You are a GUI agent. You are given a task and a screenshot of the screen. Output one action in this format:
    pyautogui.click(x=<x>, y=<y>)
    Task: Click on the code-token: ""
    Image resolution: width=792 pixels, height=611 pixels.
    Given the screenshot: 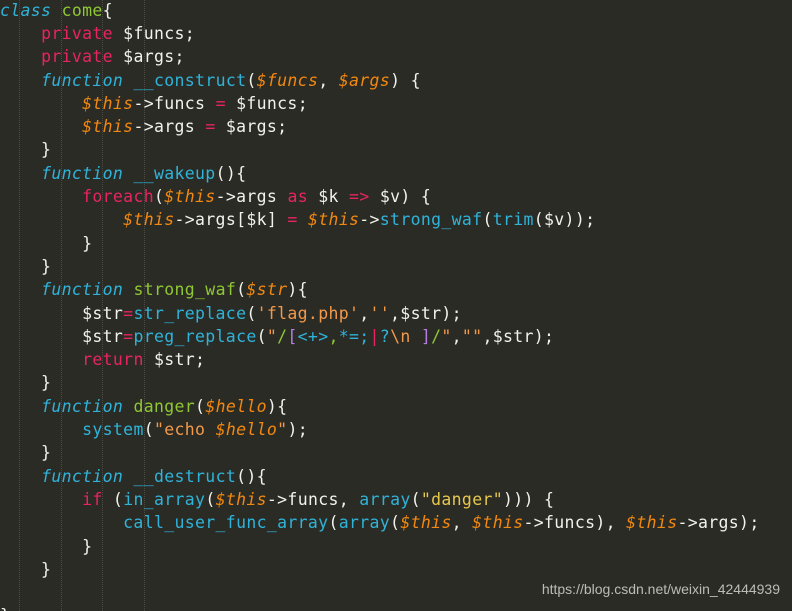 What is the action you would take?
    pyautogui.click(x=472, y=336)
    